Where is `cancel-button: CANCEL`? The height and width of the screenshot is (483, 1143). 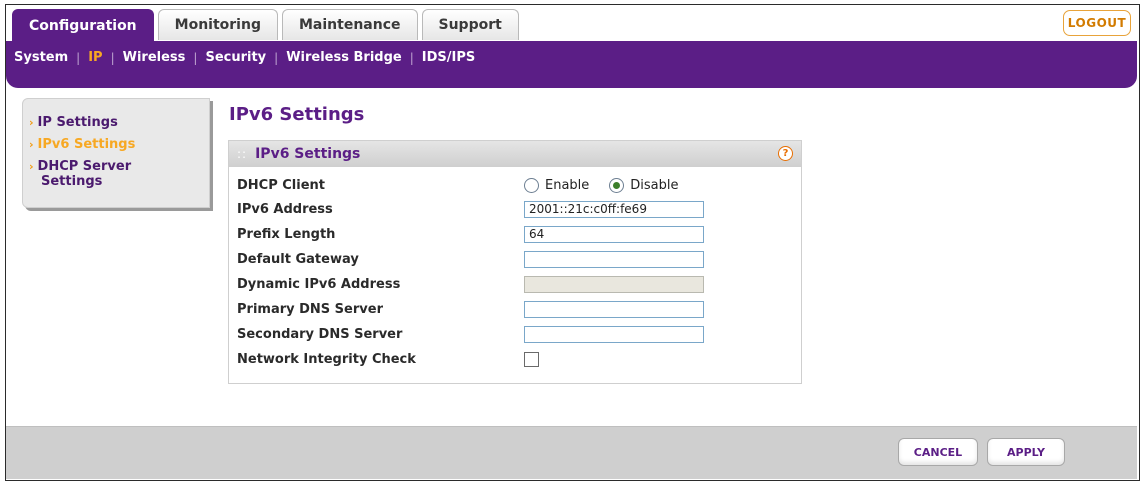
cancel-button: CANCEL is located at coordinates (938, 452).